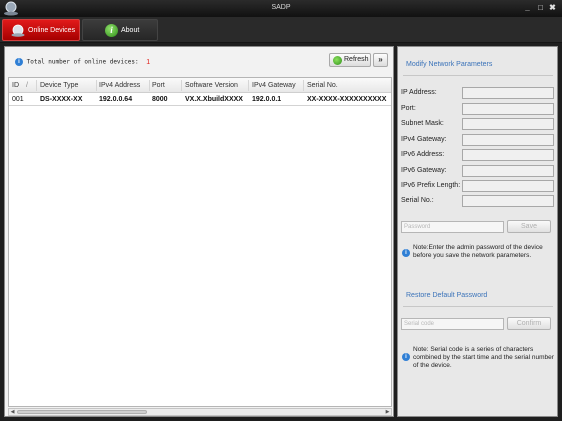 The width and height of the screenshot is (562, 421). What do you see at coordinates (281, 30) in the screenshot?
I see `tab-bar: Online Devices i About` at bounding box center [281, 30].